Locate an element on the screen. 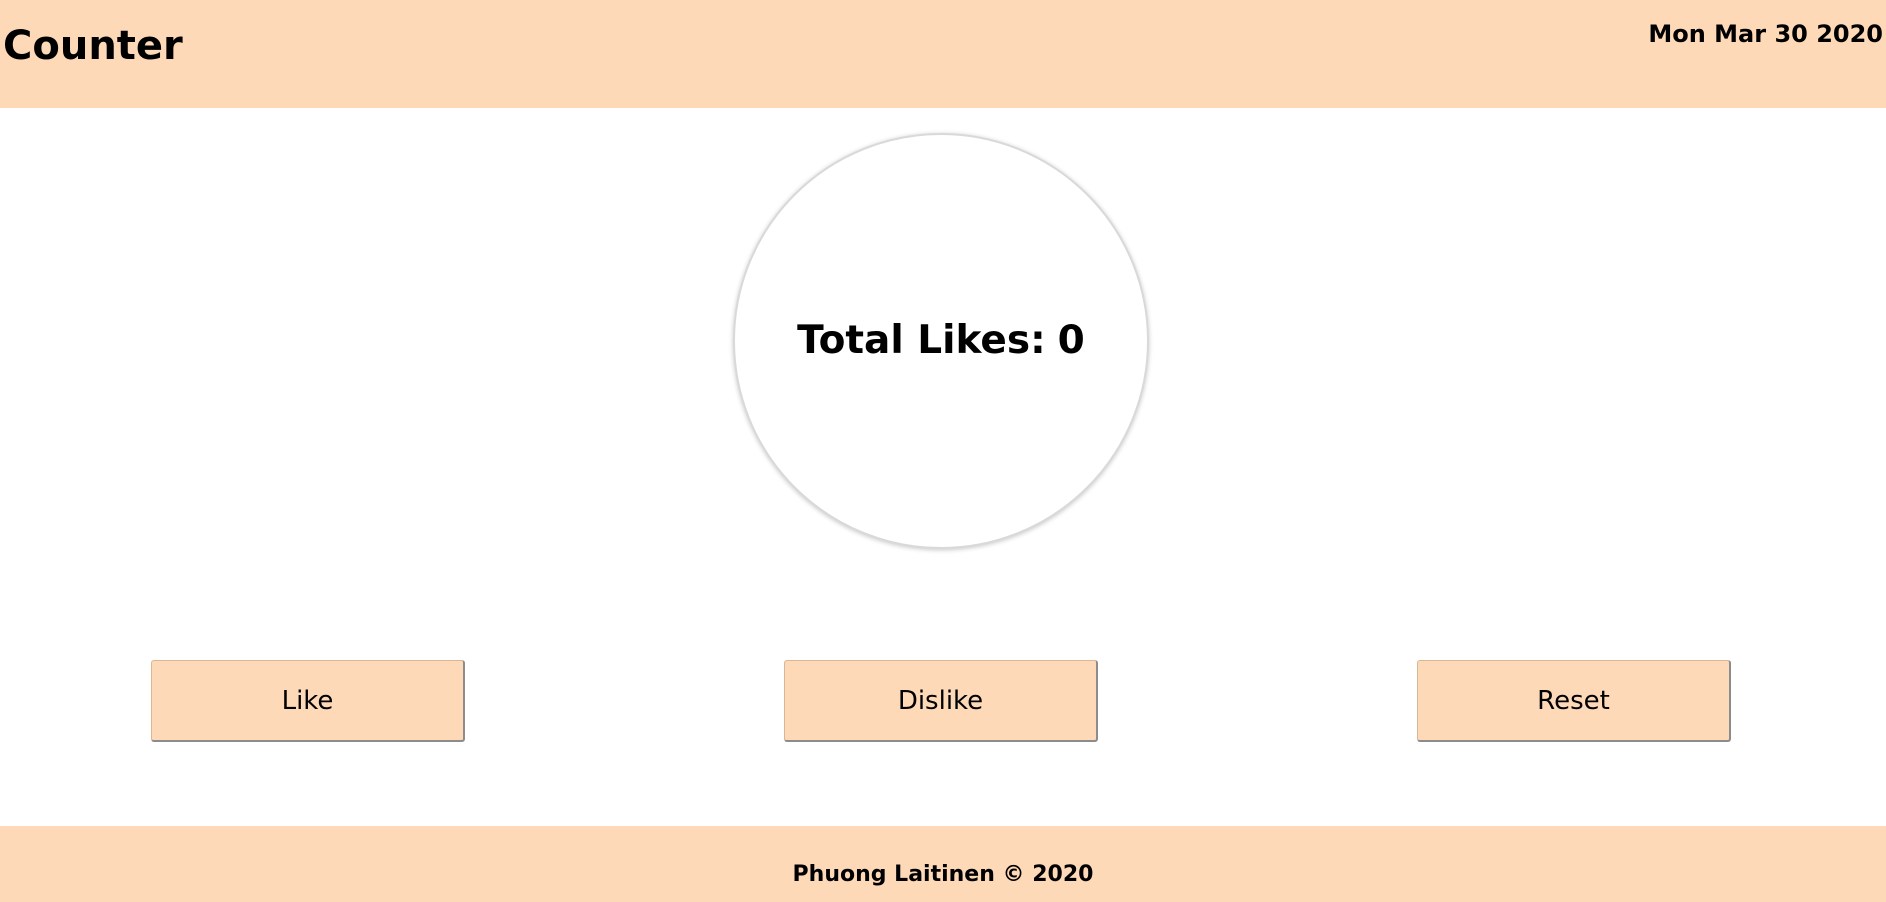 Image resolution: width=1886 pixels, height=902 pixels. reset-button: Reset is located at coordinates (1574, 701).